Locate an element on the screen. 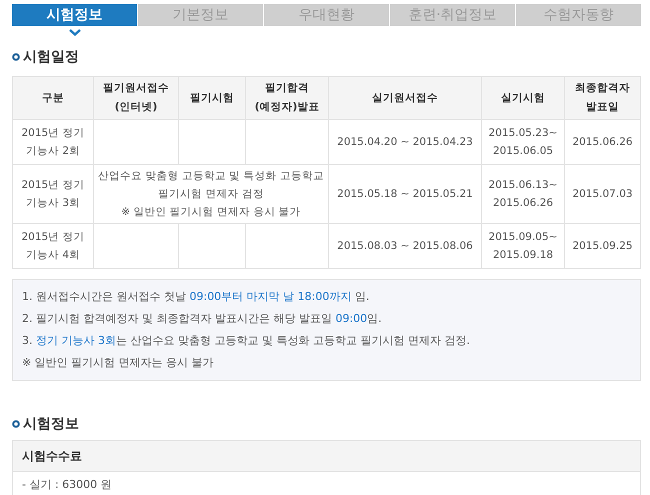  column-header: 최종합격자 발표일 is located at coordinates (602, 98).